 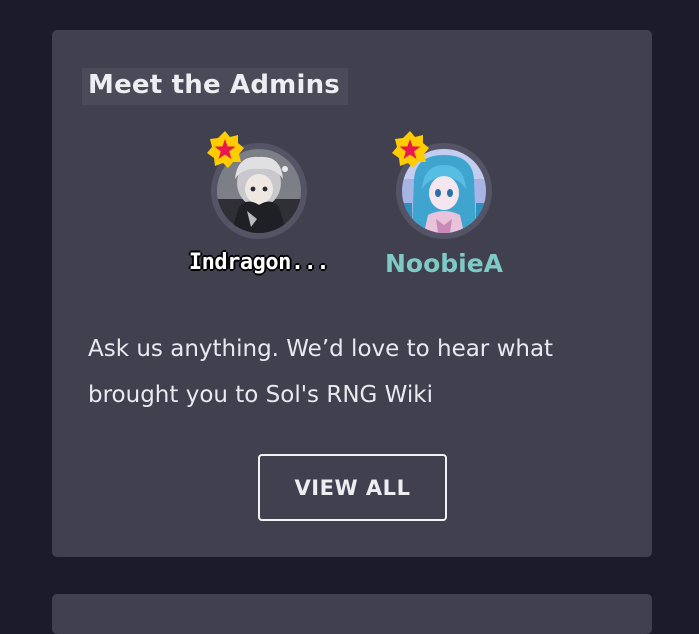 What do you see at coordinates (215, 86) in the screenshot?
I see `card-title: Meet the Admins` at bounding box center [215, 86].